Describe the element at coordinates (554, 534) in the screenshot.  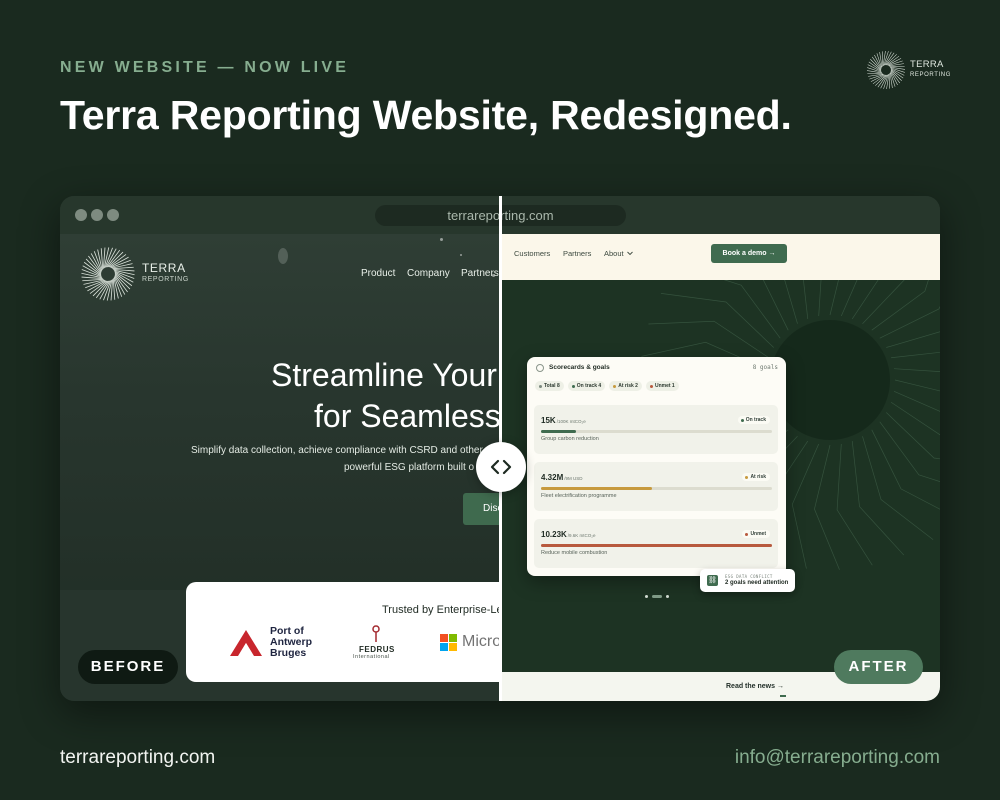
I see `goal-value-number: 10.23K` at that location.